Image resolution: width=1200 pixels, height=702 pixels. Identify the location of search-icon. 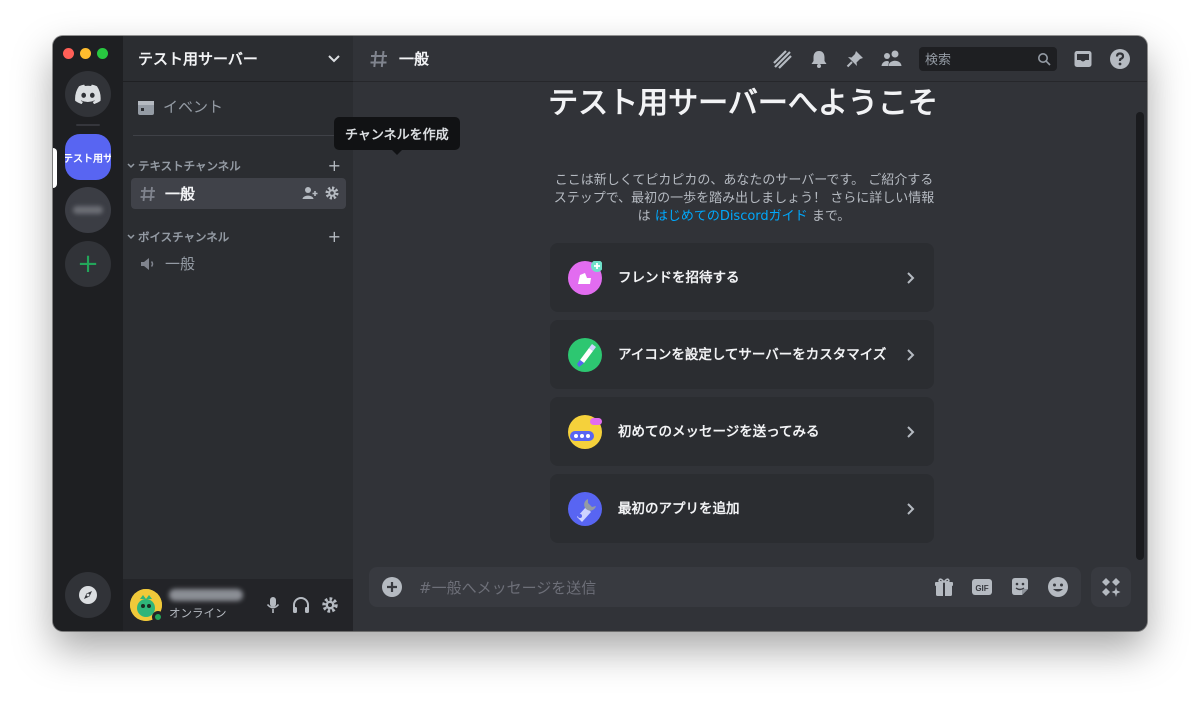
(1044, 59).